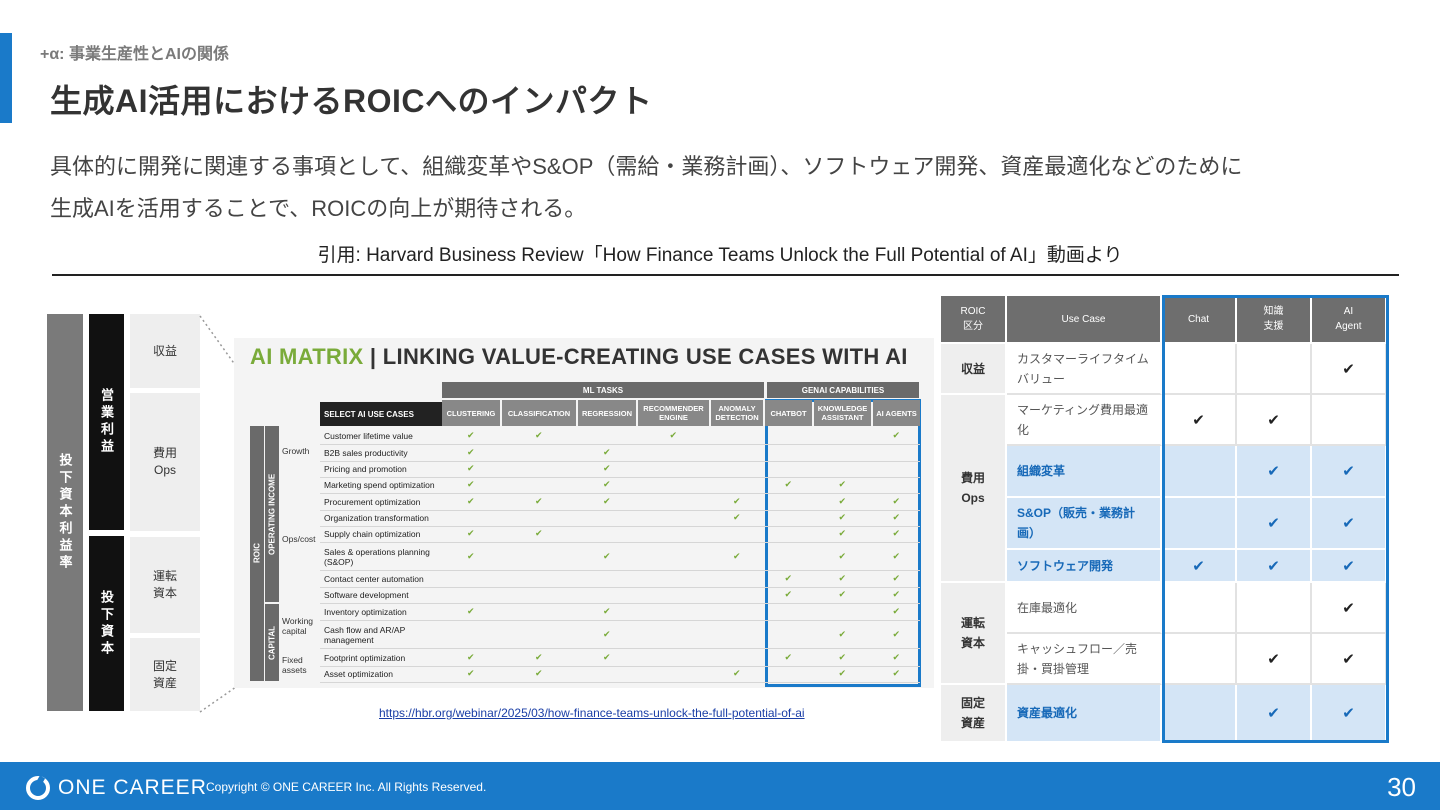  Describe the element at coordinates (298, 626) in the screenshot. I see `matrix-group-working: Working capital` at that location.